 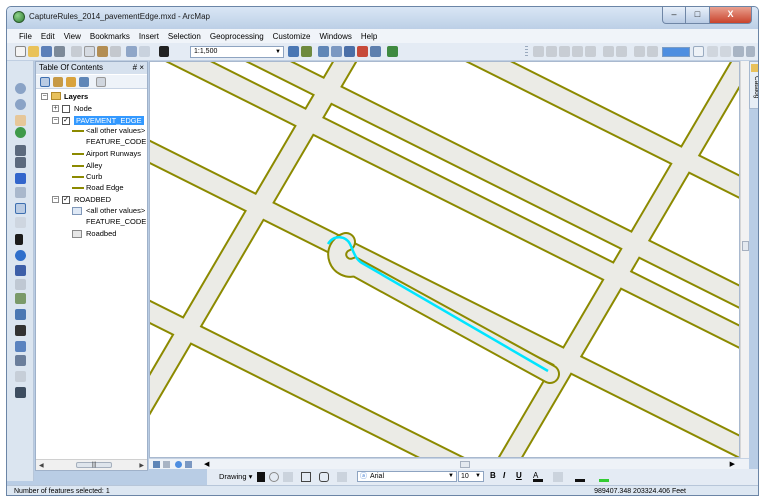 What do you see at coordinates (392, 51) in the screenshot?
I see `editor-icon` at bounding box center [392, 51].